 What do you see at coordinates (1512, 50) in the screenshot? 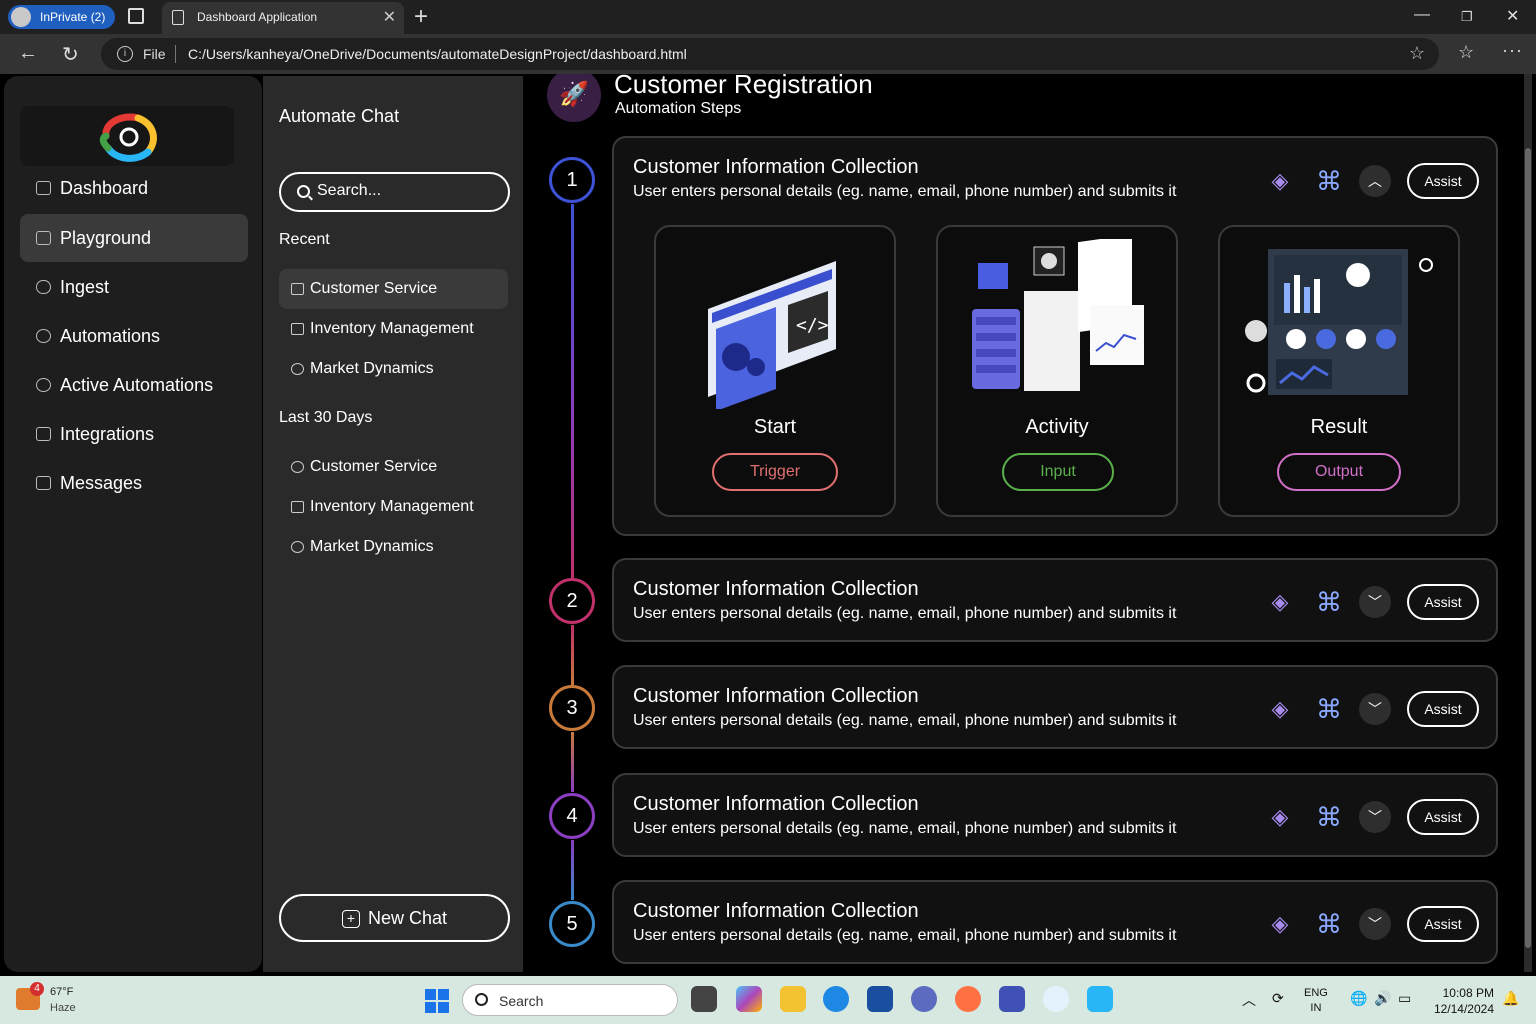
I see `more-options-icon: ···` at bounding box center [1512, 50].